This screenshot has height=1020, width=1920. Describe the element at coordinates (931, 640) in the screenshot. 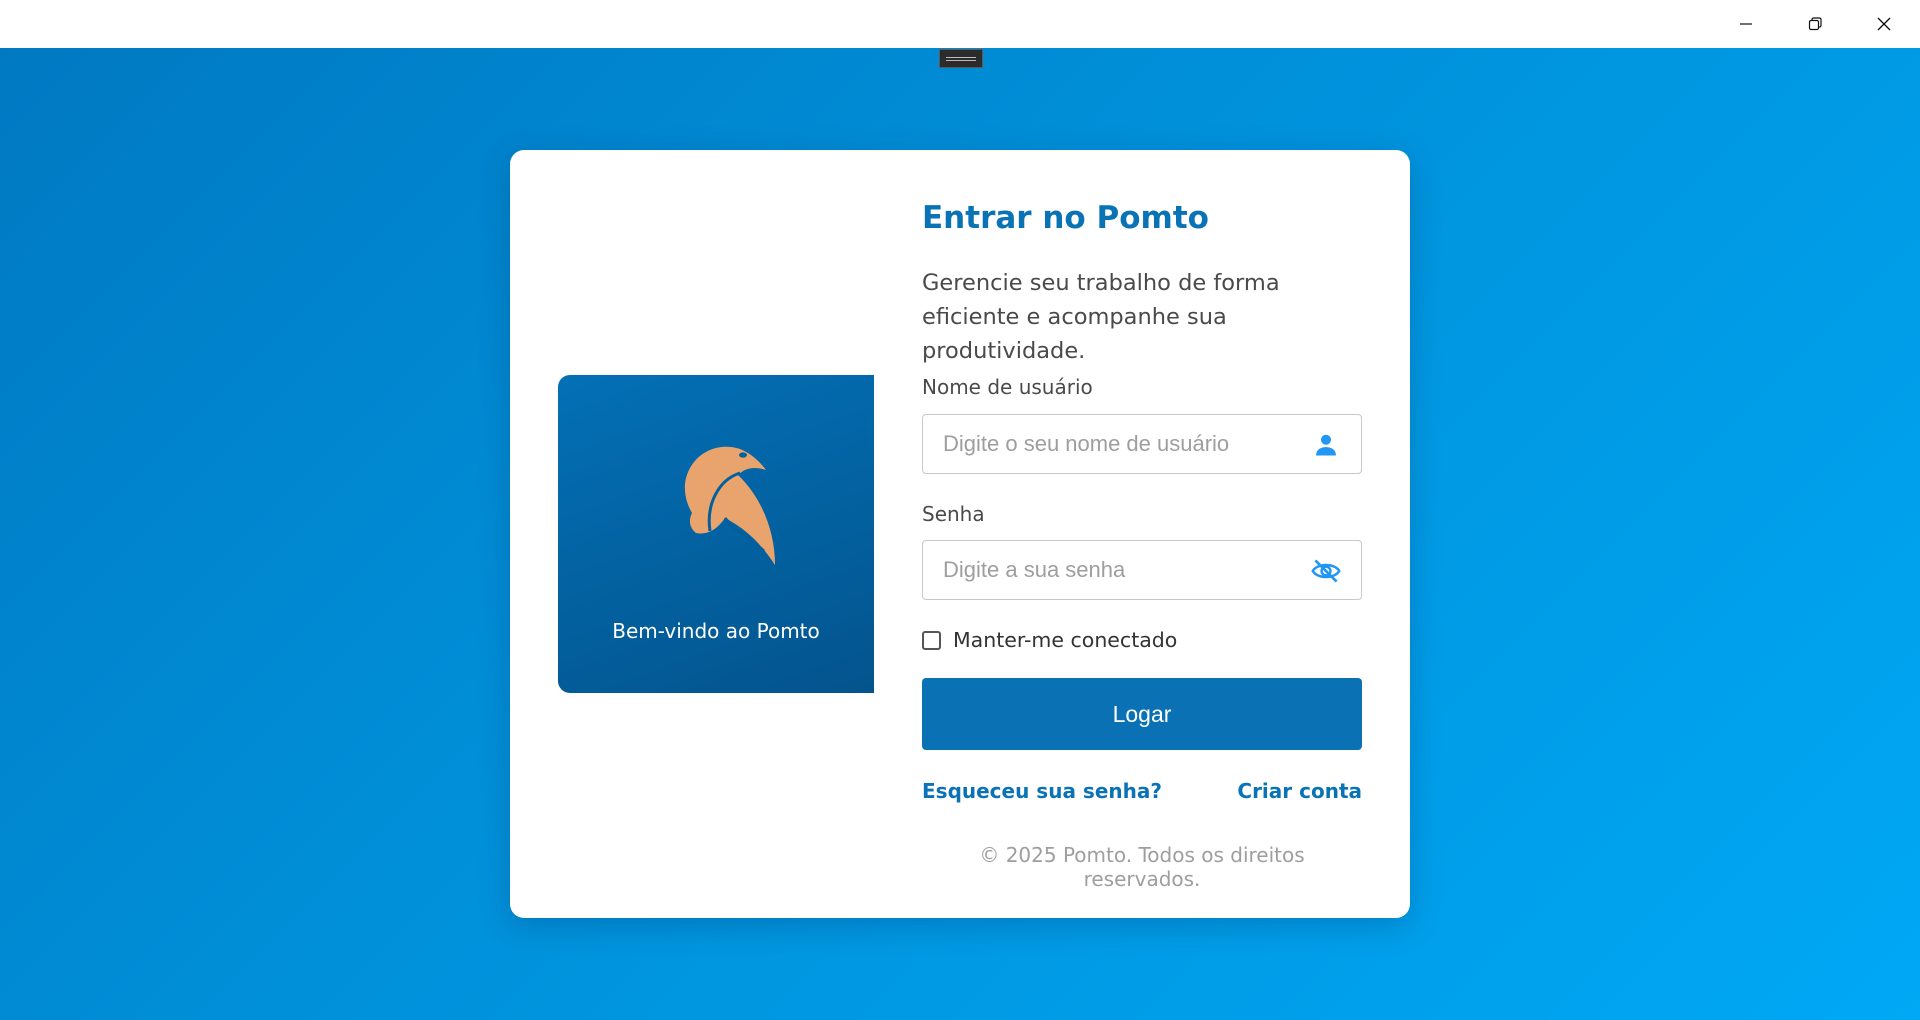

I see `remember-me-checkbox` at that location.